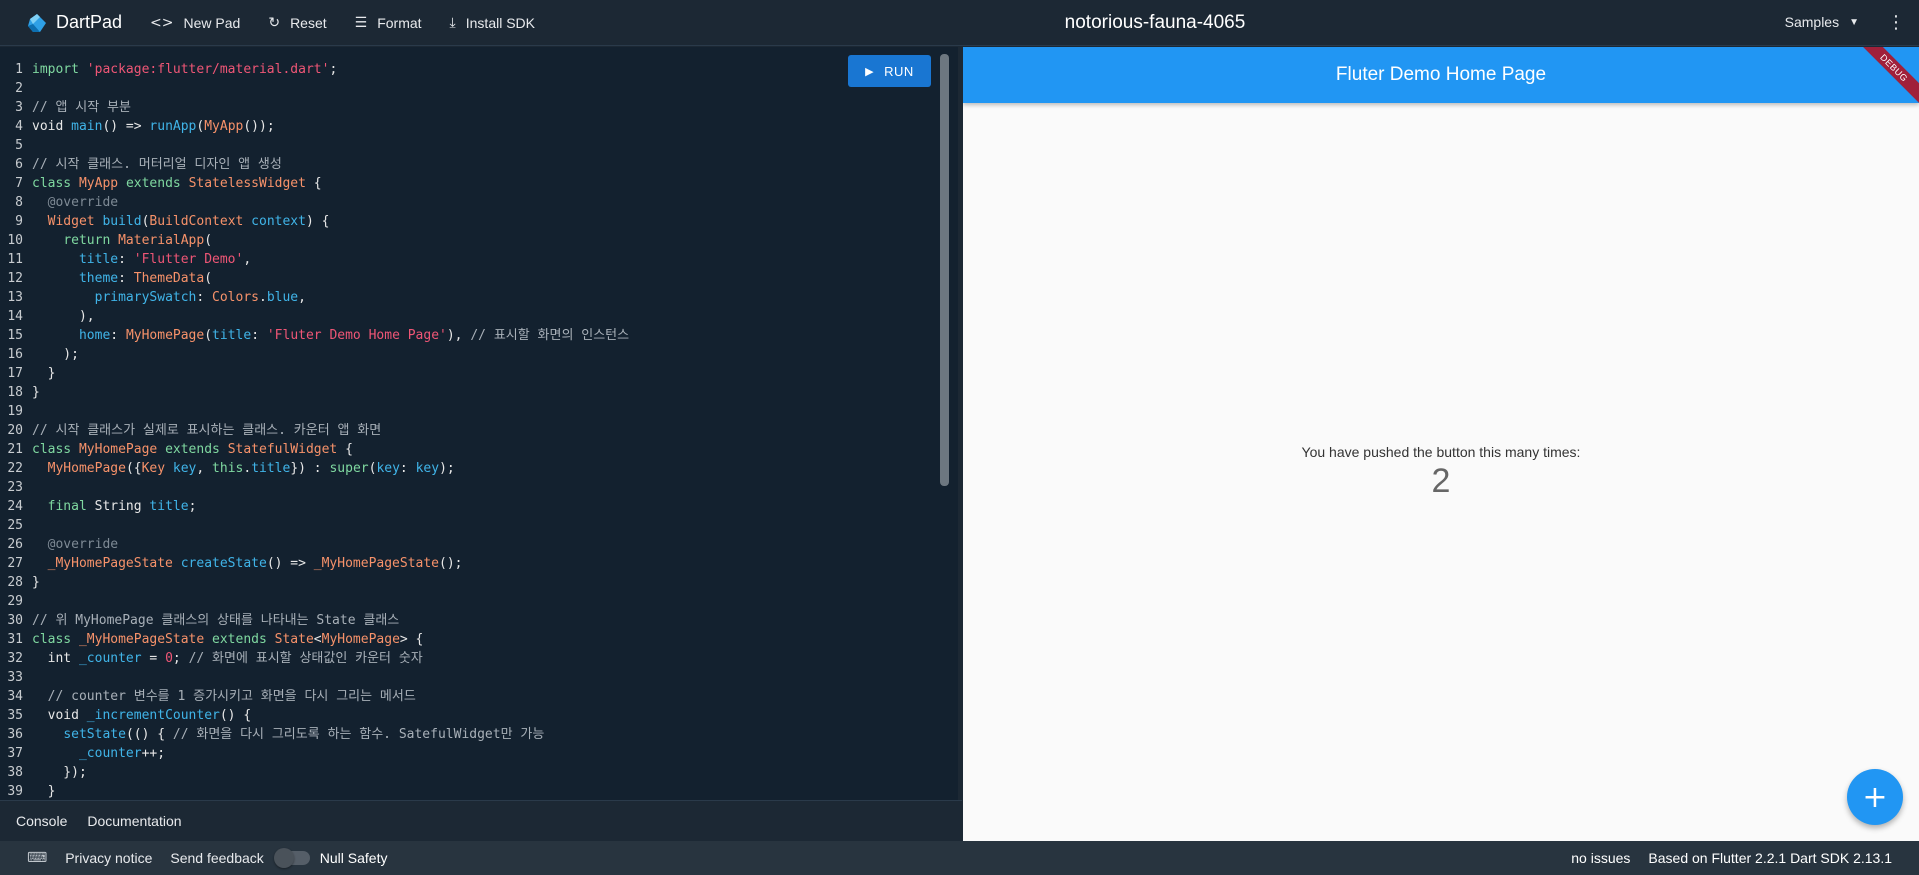  I want to click on code-token: this, so click(228, 468).